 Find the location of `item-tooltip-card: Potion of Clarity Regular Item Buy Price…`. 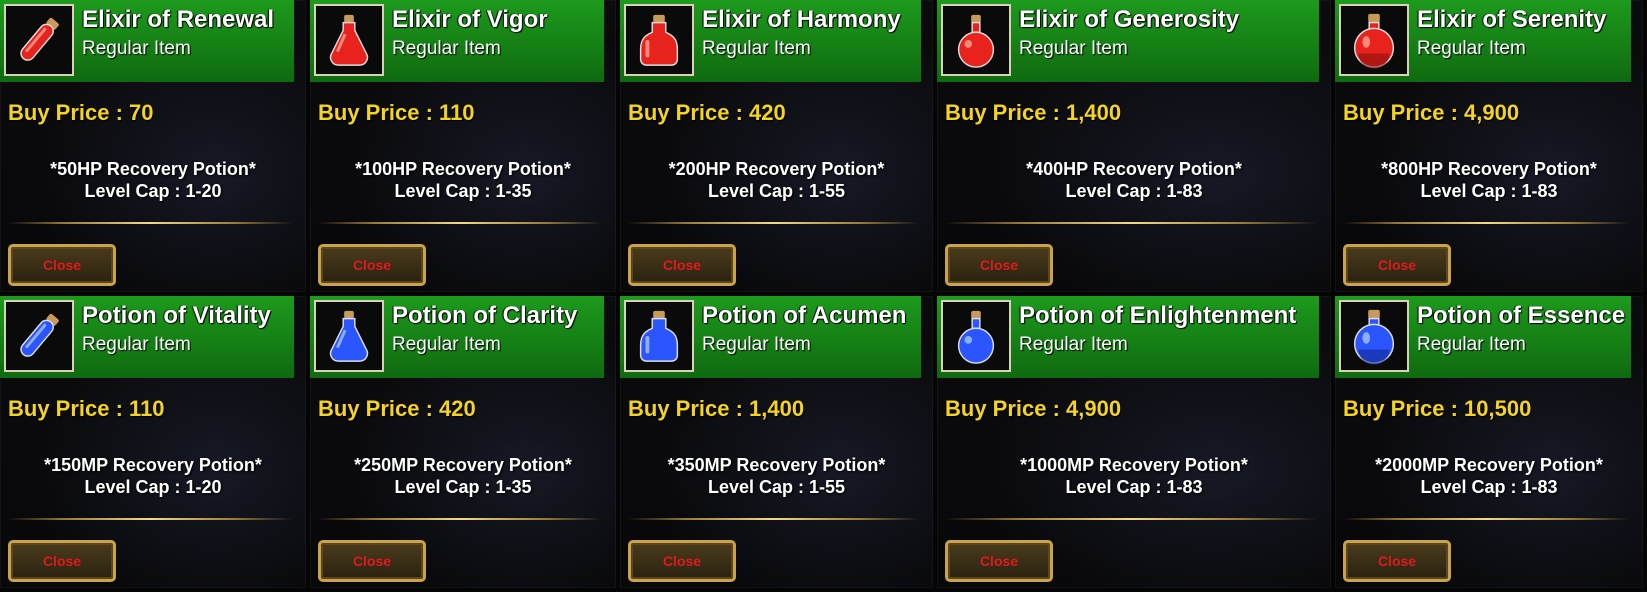

item-tooltip-card: Potion of Clarity Regular Item Buy Price… is located at coordinates (463, 442).